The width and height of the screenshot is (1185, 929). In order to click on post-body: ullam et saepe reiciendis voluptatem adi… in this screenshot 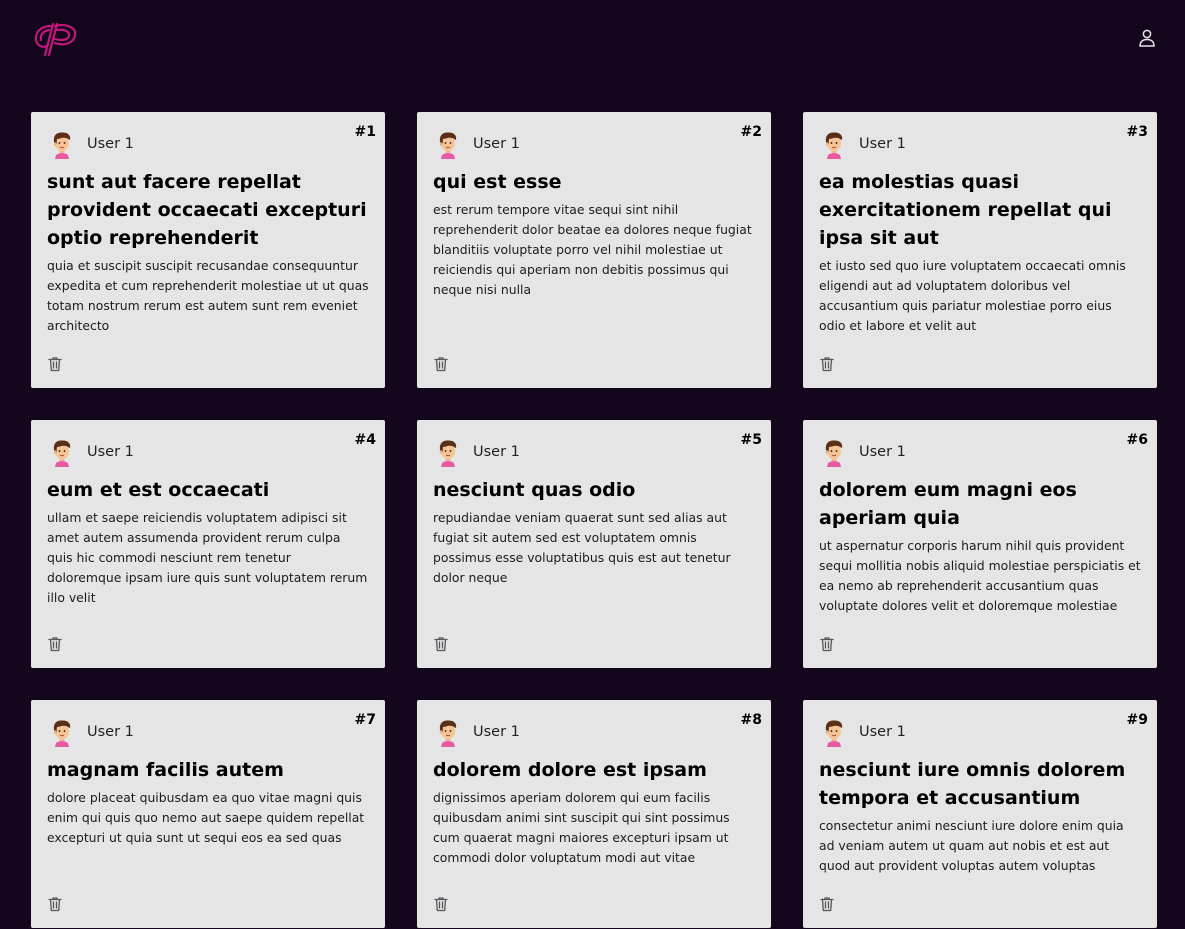, I will do `click(207, 557)`.